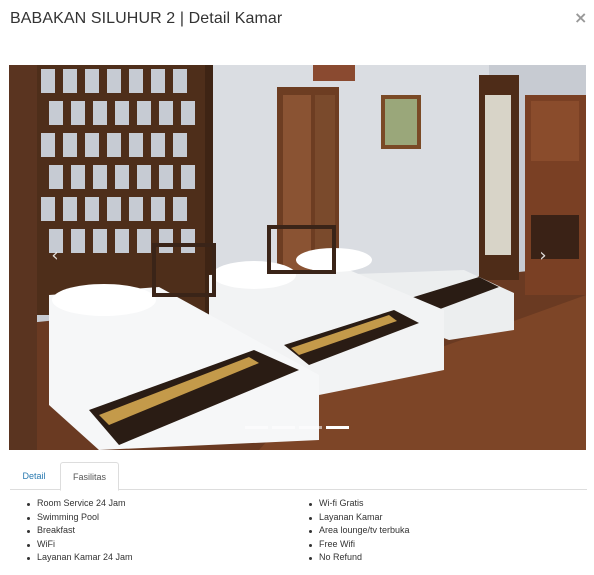  What do you see at coordinates (34, 476) in the screenshot?
I see `tab-detail: Detail` at bounding box center [34, 476].